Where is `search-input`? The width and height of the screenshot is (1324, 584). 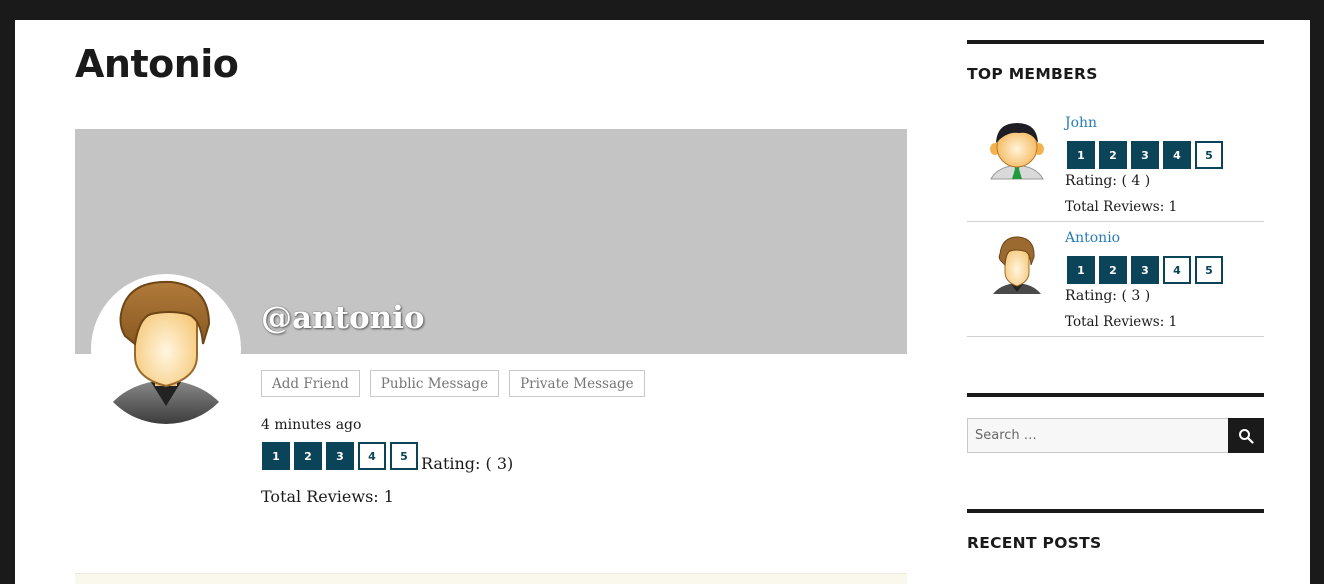 search-input is located at coordinates (1098, 435).